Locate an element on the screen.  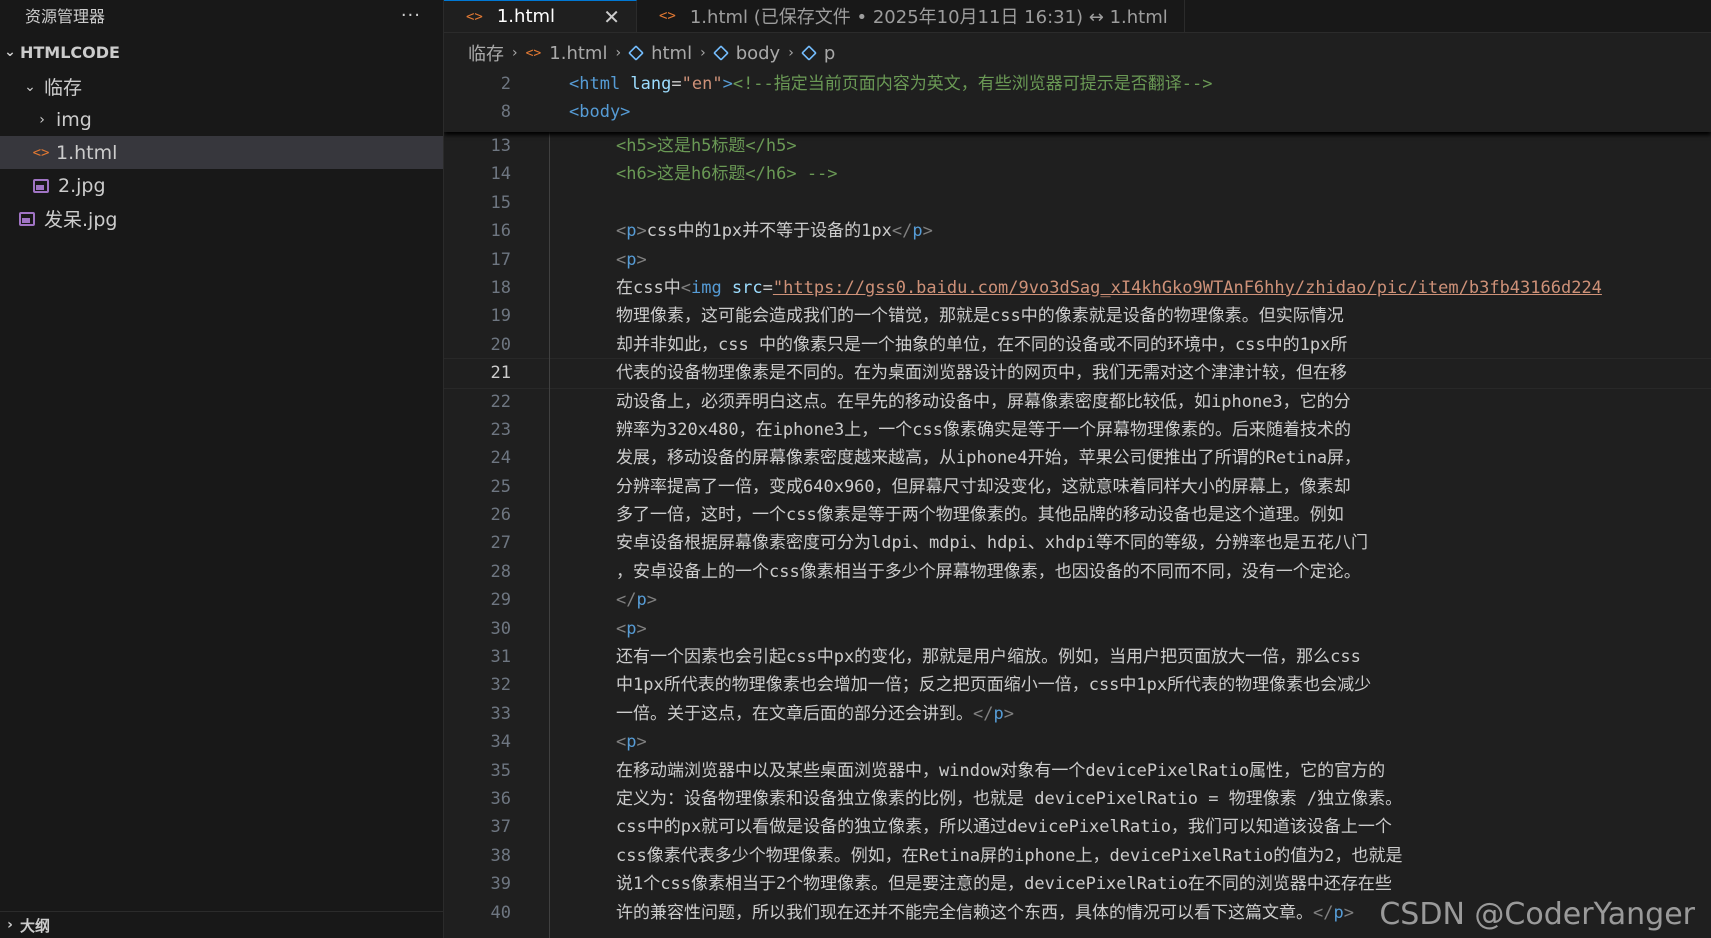
tab-1html: <> 1.html ✕ is located at coordinates (540, 16).